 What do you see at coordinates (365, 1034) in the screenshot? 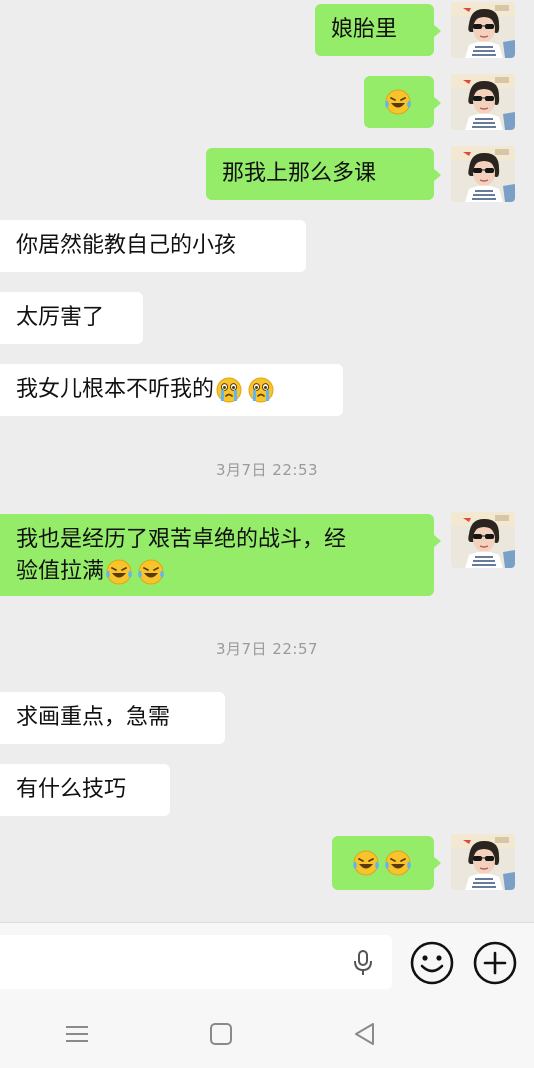
I see `triangle-back-icon` at bounding box center [365, 1034].